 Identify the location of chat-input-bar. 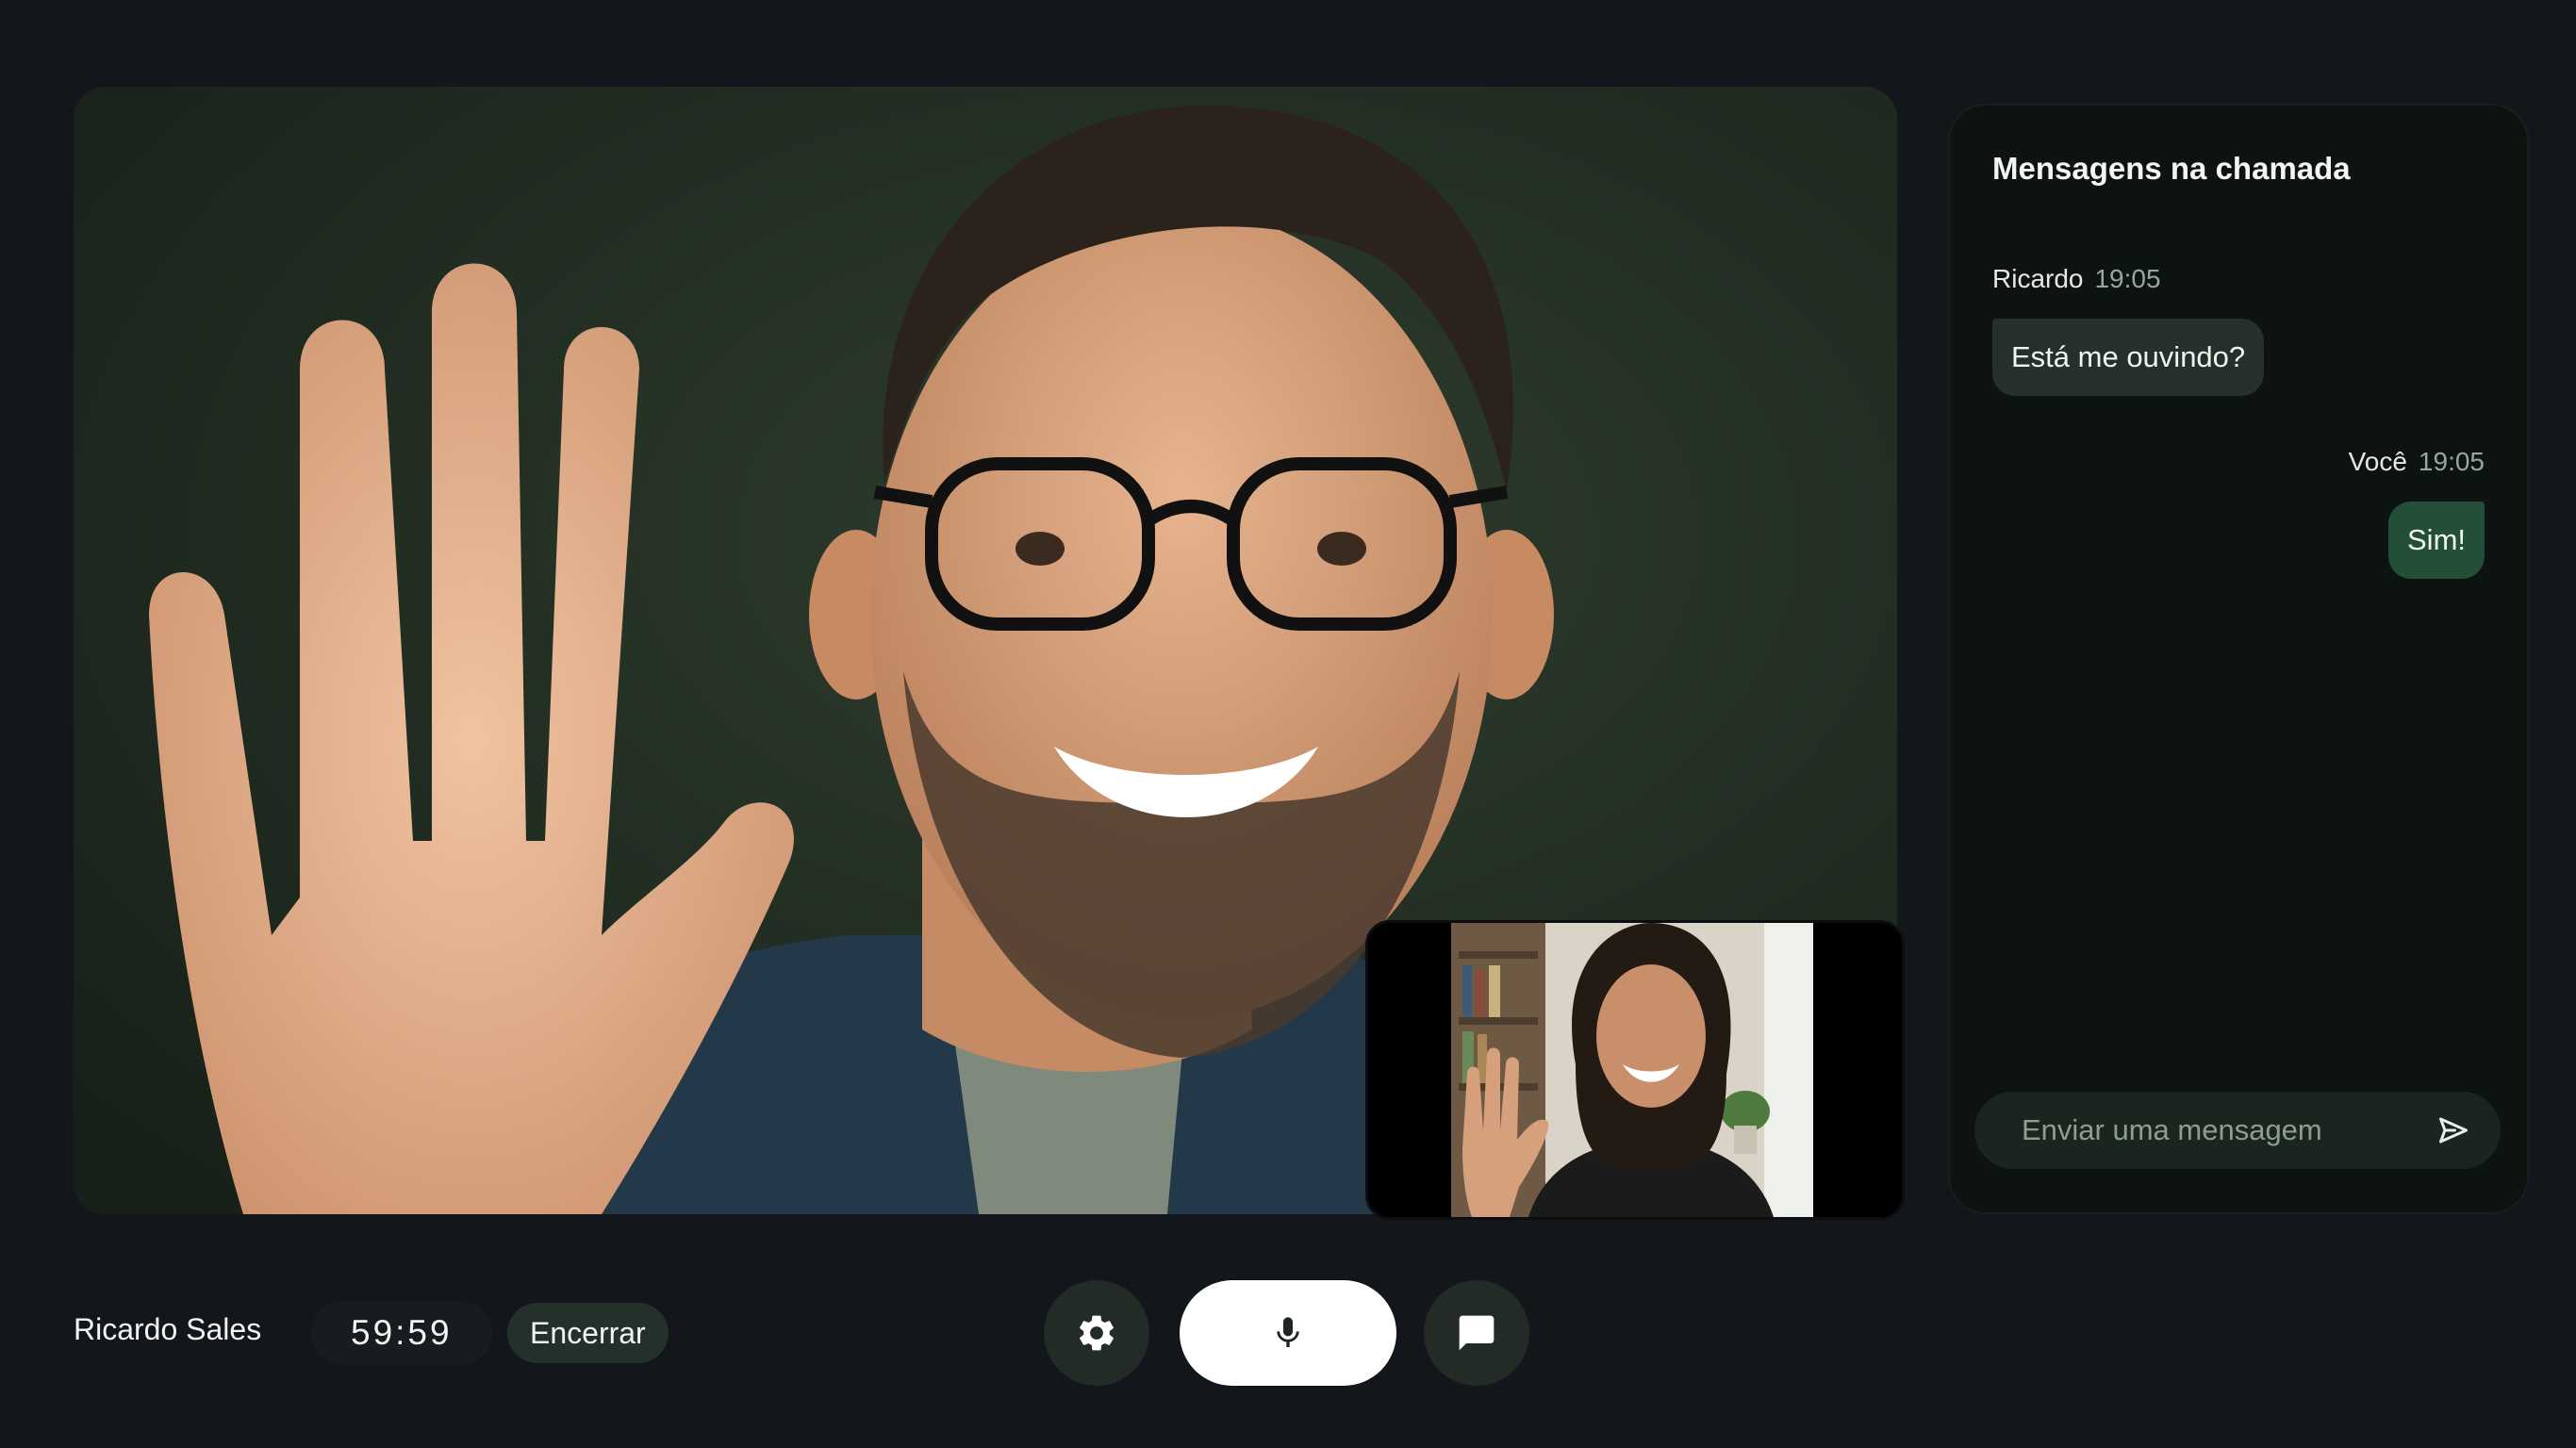
(2237, 1130).